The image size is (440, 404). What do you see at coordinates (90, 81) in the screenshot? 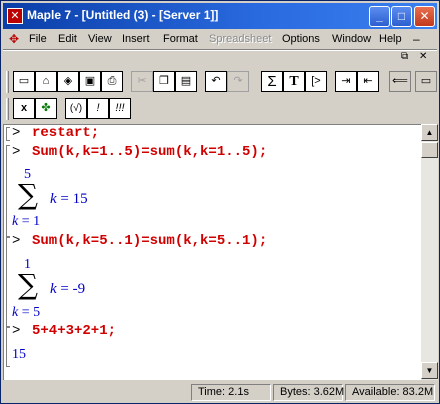
I see `save-icon: ▣` at bounding box center [90, 81].